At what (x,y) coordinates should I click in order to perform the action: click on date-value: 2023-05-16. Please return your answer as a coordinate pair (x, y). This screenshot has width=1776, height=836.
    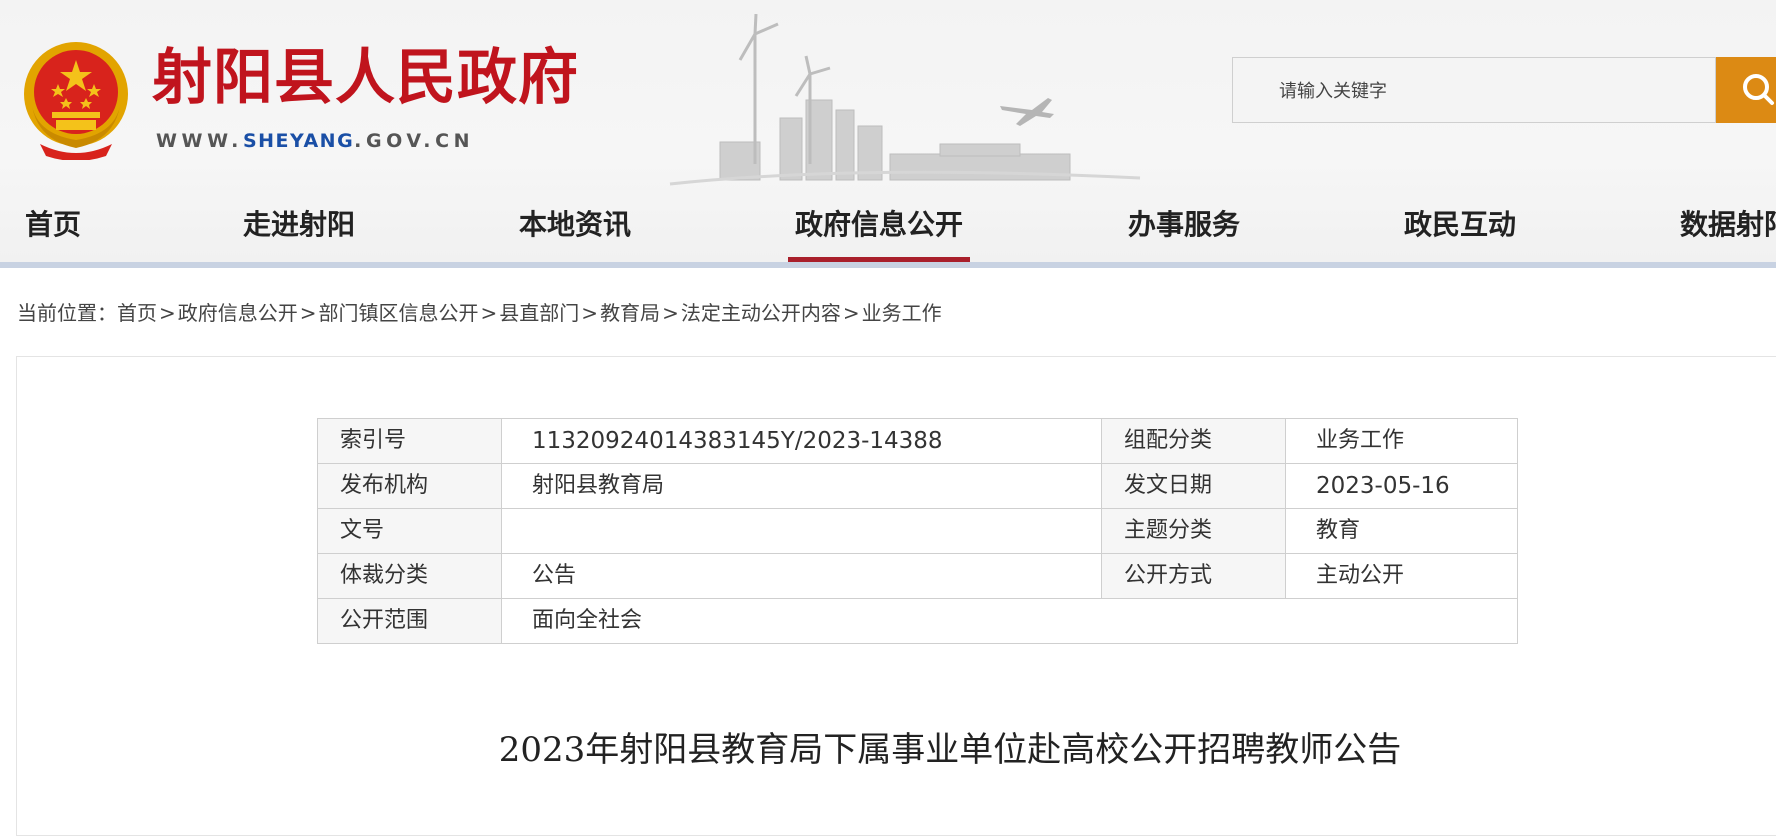
    Looking at the image, I should click on (1401, 486).